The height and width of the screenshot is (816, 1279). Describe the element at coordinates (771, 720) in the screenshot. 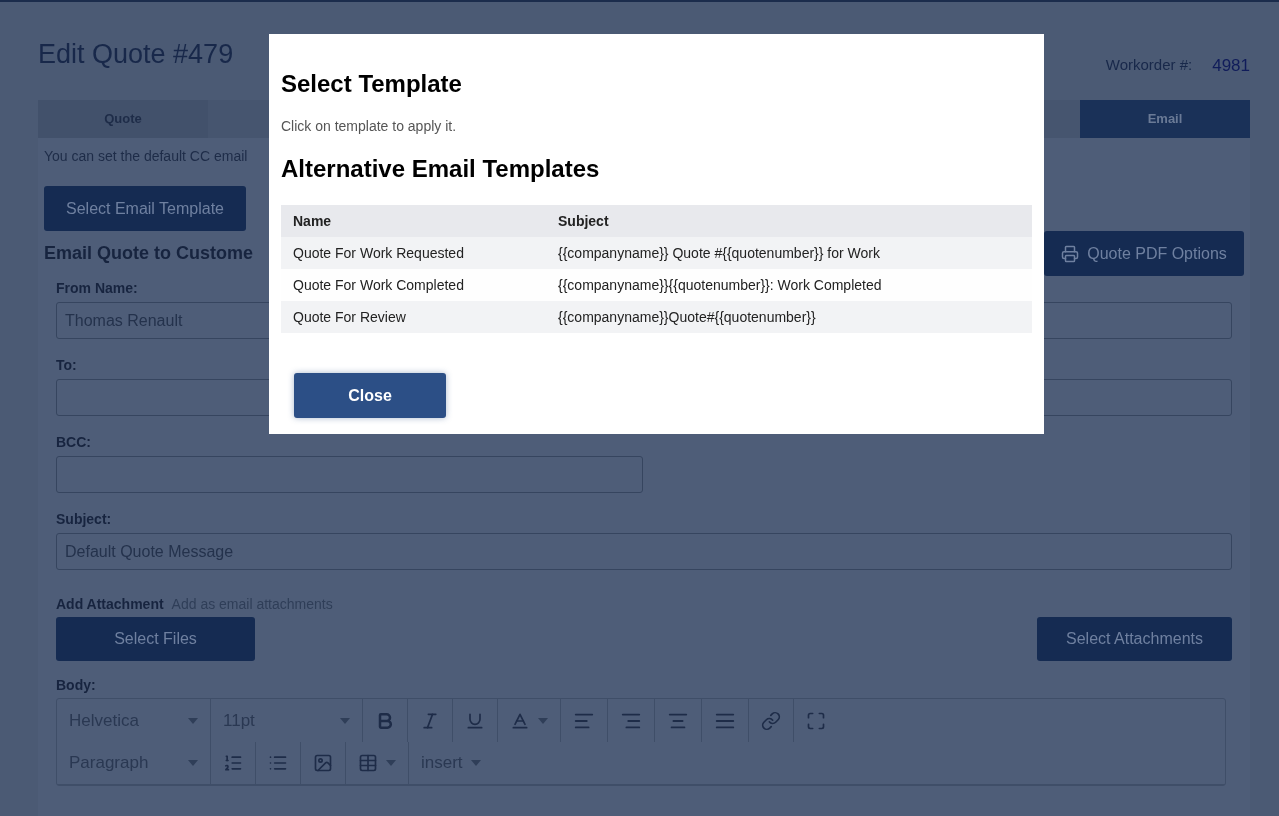

I see `link-icon` at that location.